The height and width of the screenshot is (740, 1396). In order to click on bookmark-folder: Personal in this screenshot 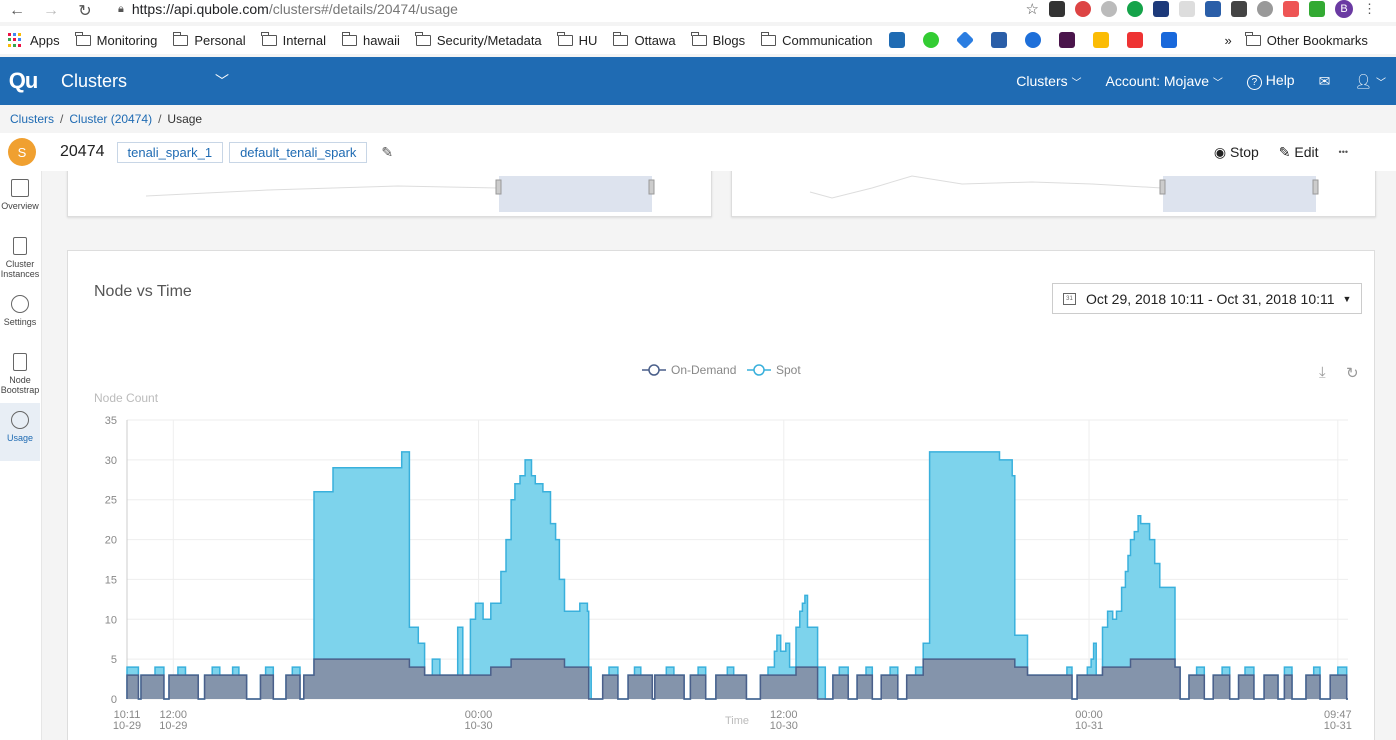, I will do `click(209, 39)`.